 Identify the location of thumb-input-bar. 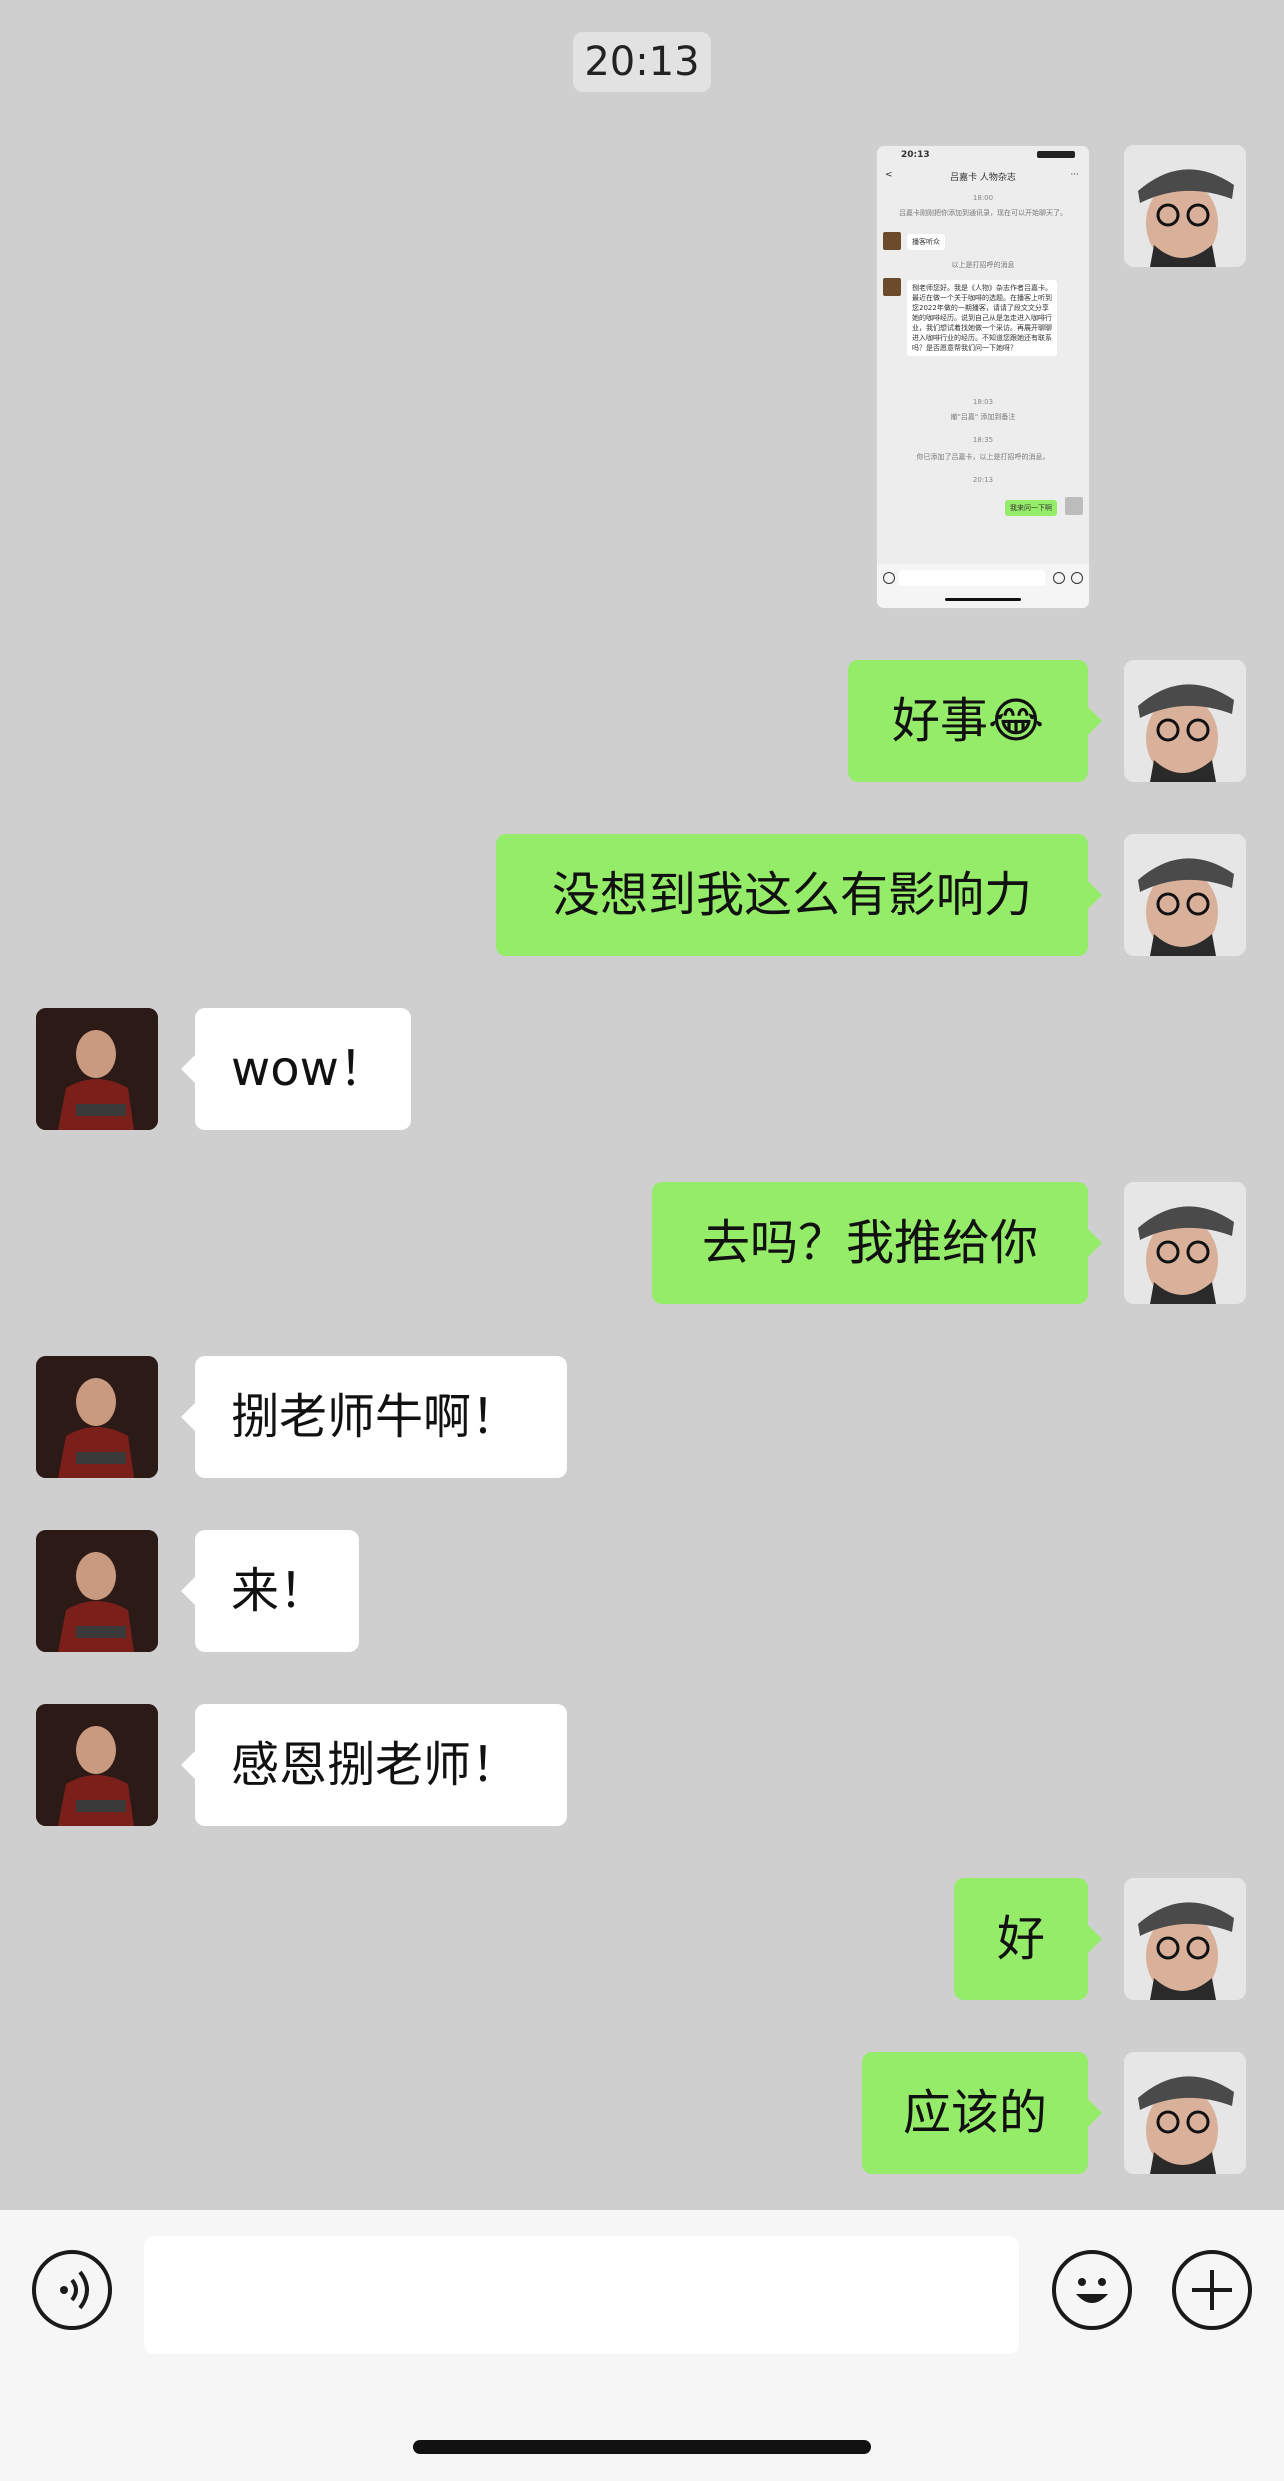
(983, 586).